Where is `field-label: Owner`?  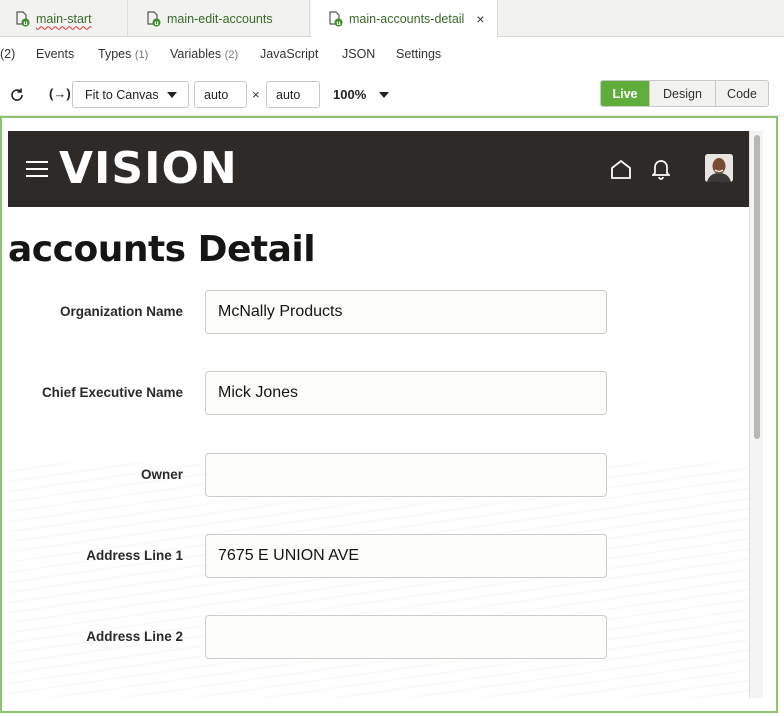
field-label: Owner is located at coordinates (161, 474).